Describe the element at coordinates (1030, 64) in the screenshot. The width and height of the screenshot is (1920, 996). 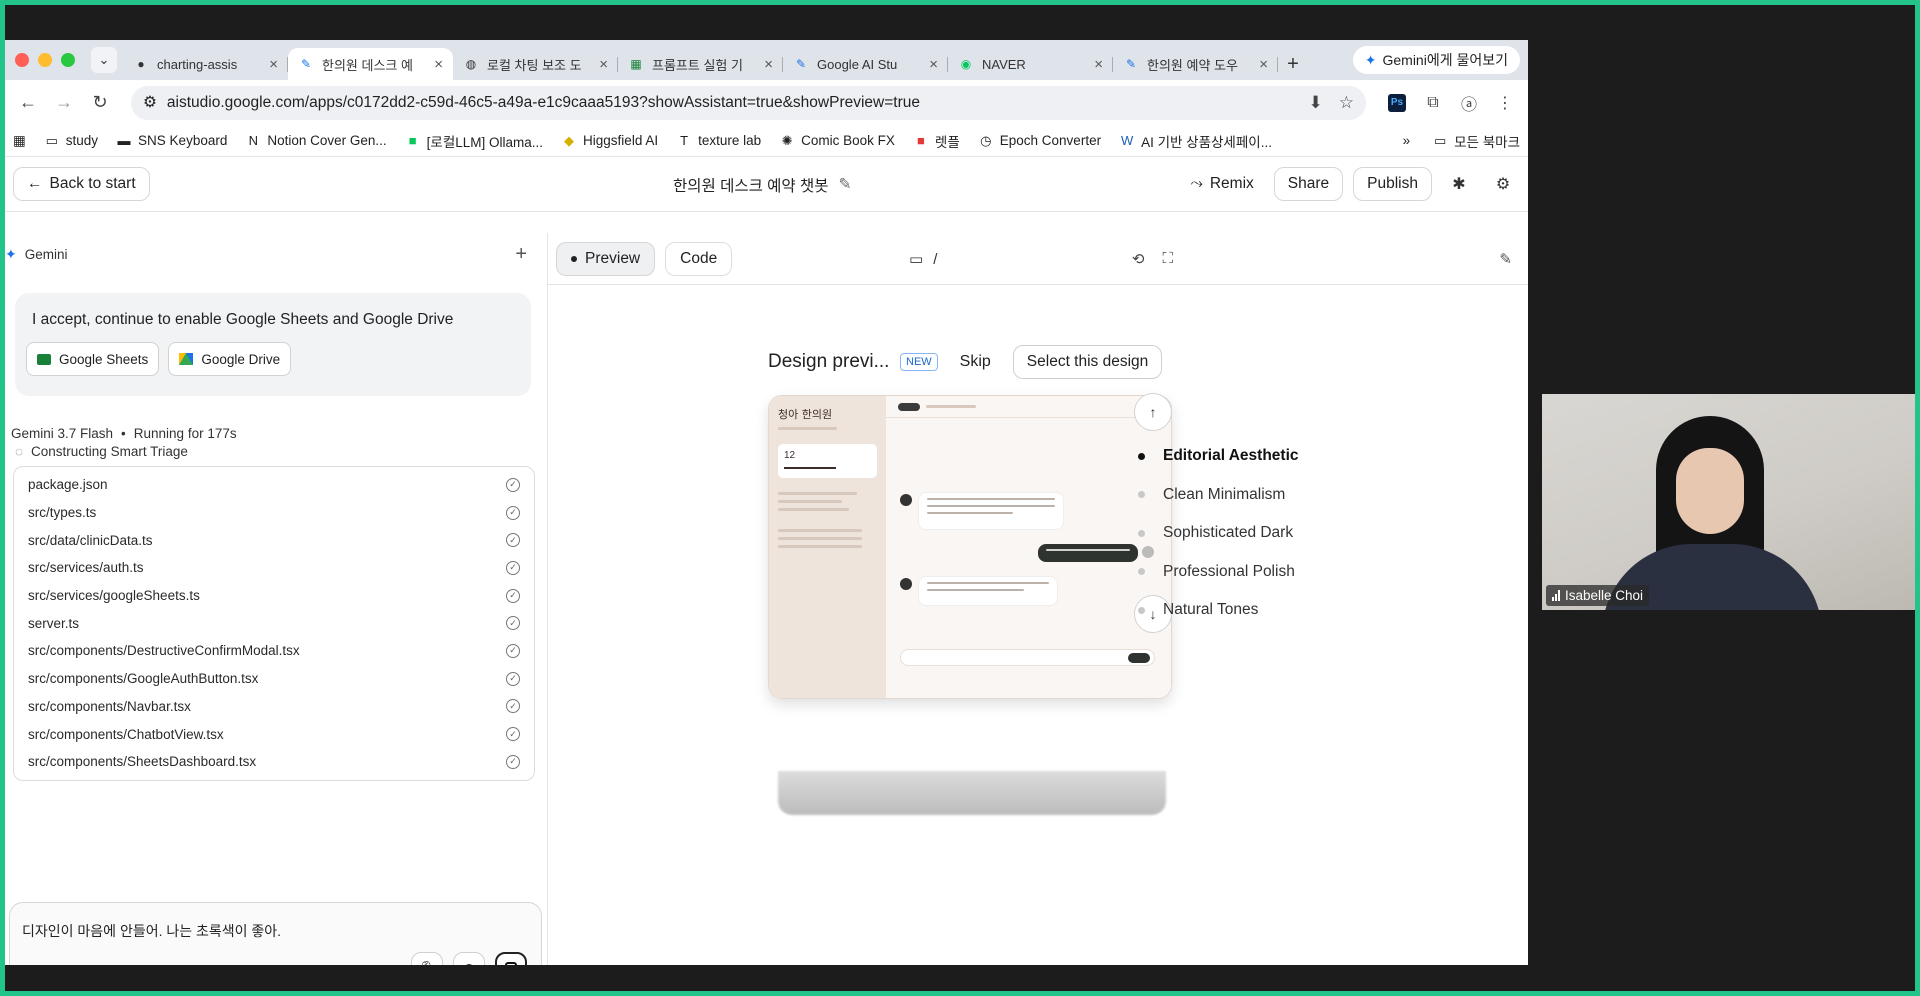
I see `tab-naver: ◉ NAVER ×` at that location.